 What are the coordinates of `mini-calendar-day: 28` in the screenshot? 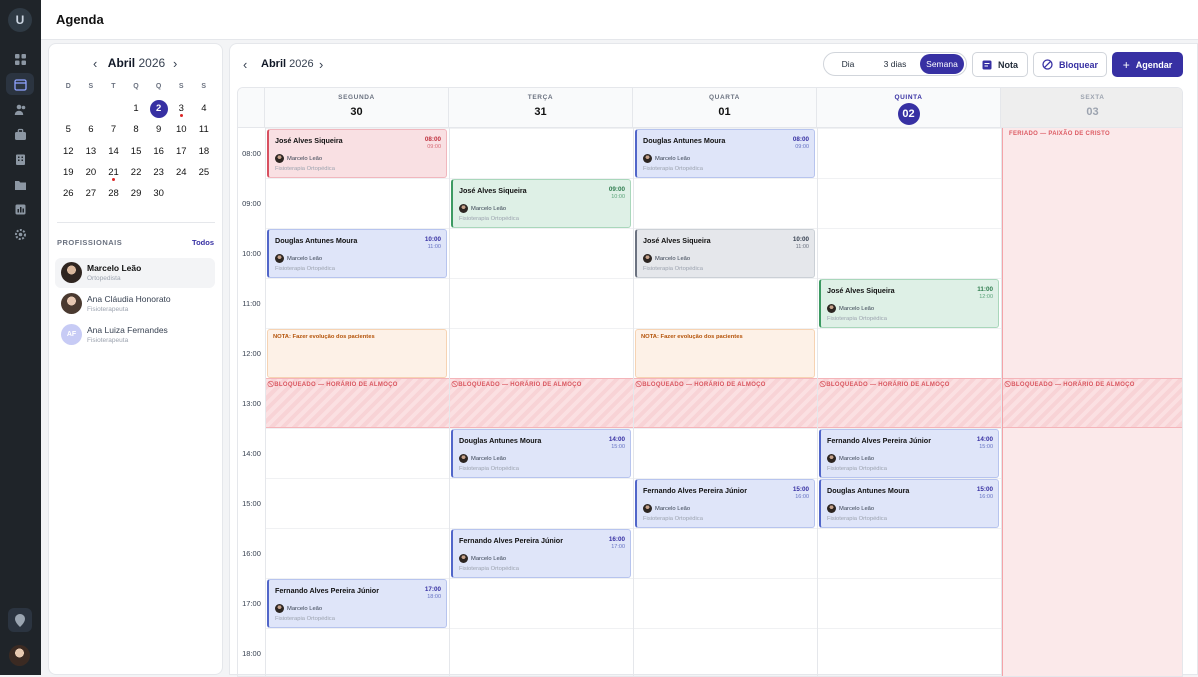 It's located at (113, 193).